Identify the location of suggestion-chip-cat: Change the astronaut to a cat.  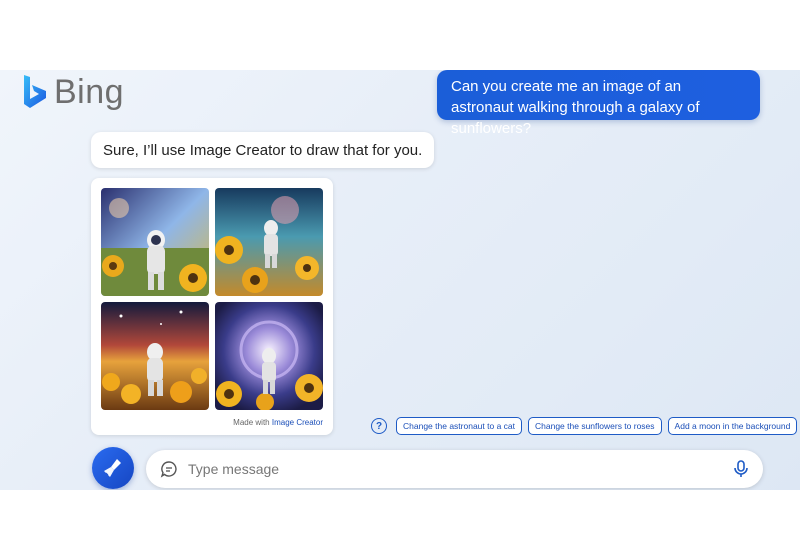
(459, 426).